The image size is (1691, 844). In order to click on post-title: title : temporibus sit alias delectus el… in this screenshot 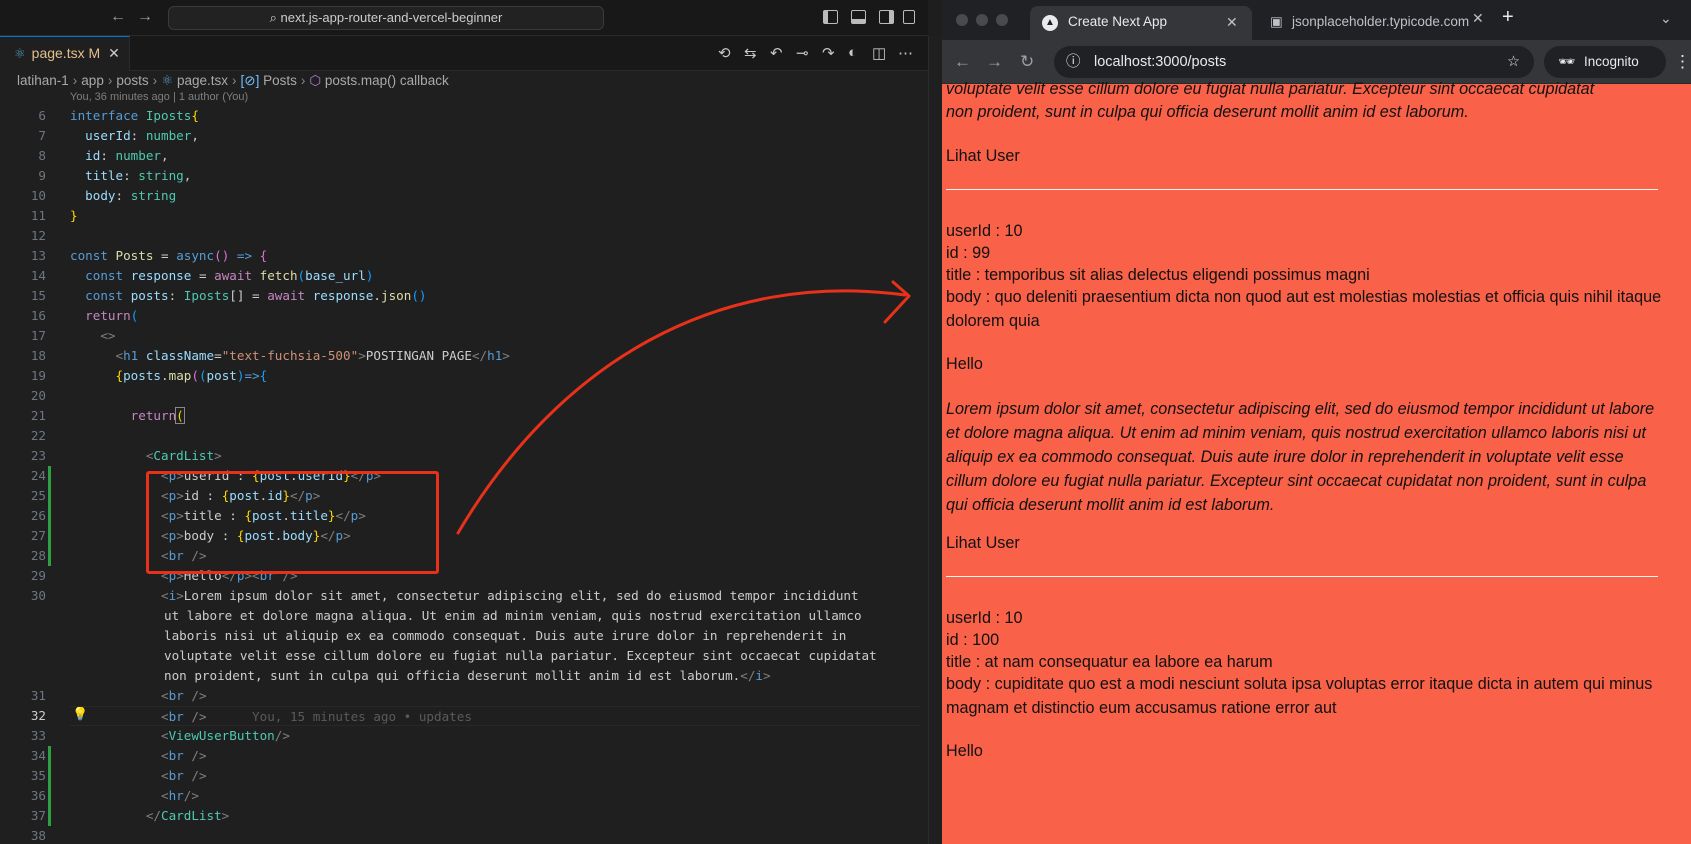, I will do `click(1158, 275)`.